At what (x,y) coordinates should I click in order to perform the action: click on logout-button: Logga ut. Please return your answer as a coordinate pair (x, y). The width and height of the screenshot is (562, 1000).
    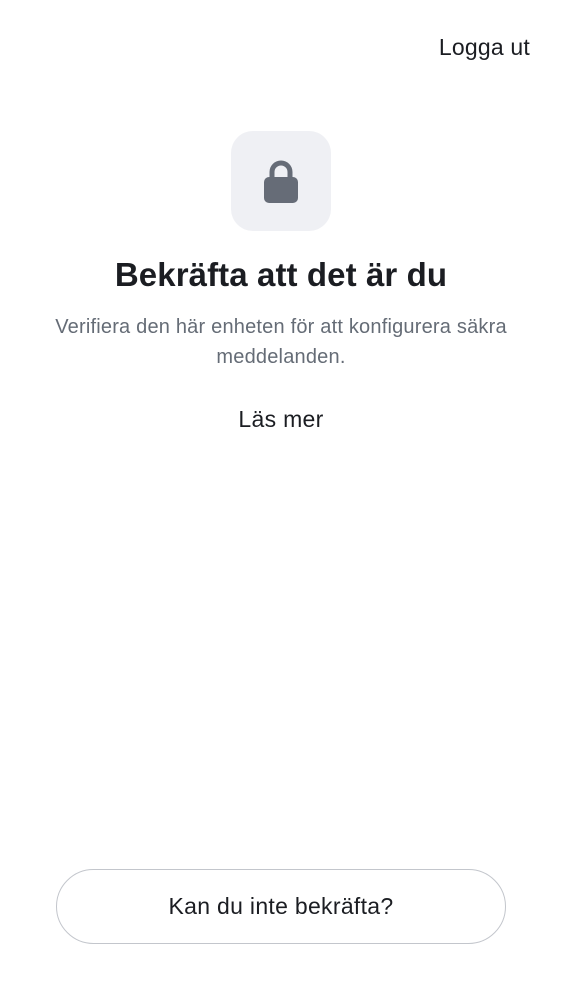
    Looking at the image, I should click on (484, 47).